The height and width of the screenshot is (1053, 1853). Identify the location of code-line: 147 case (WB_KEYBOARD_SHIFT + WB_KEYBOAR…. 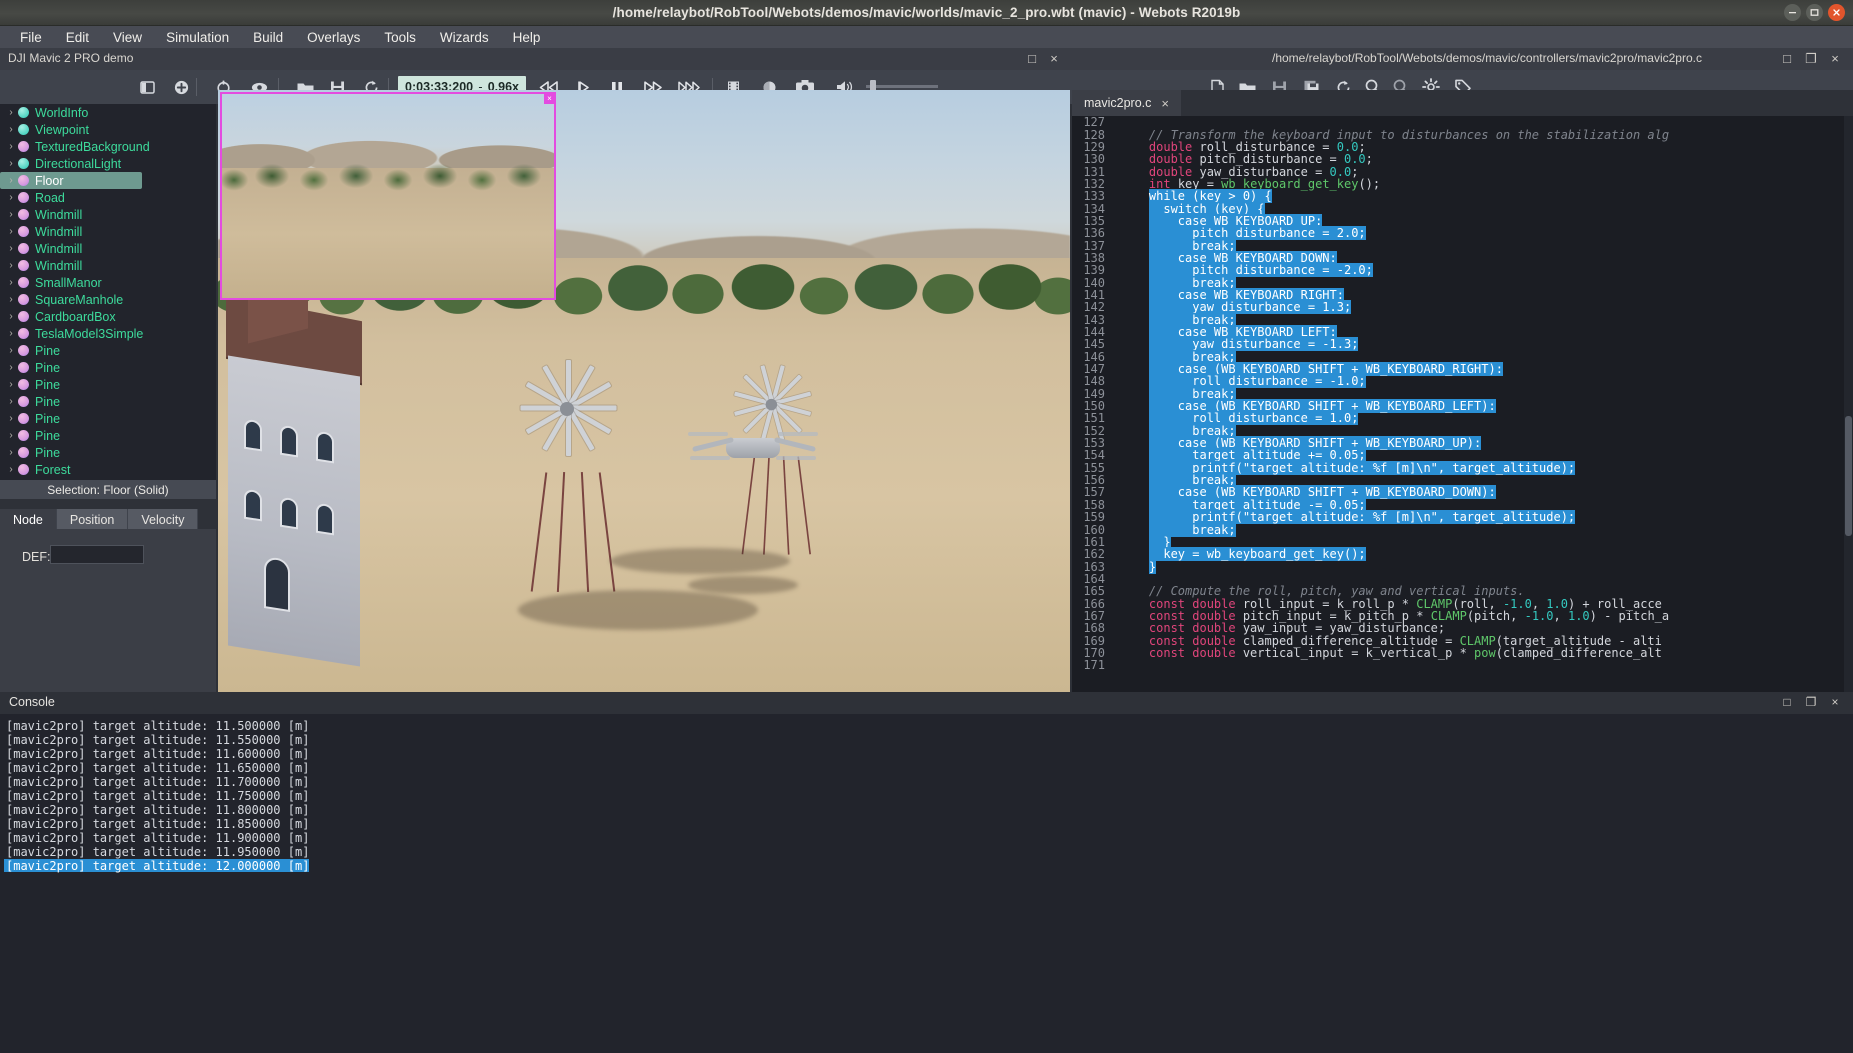
(1462, 369).